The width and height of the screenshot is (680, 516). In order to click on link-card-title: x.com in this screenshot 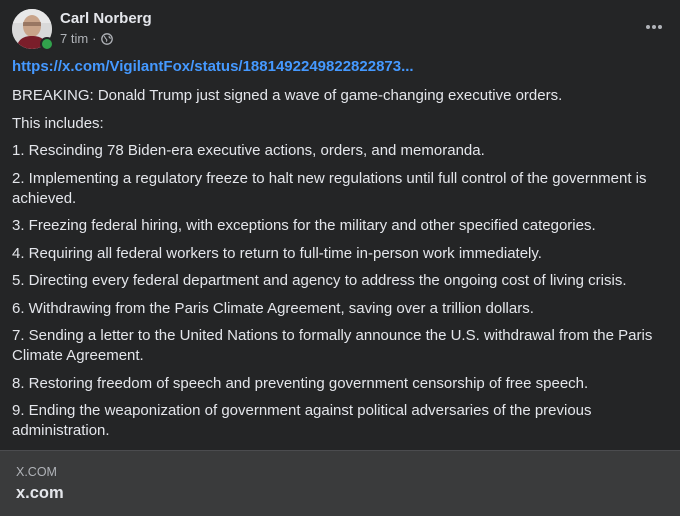, I will do `click(40, 493)`.